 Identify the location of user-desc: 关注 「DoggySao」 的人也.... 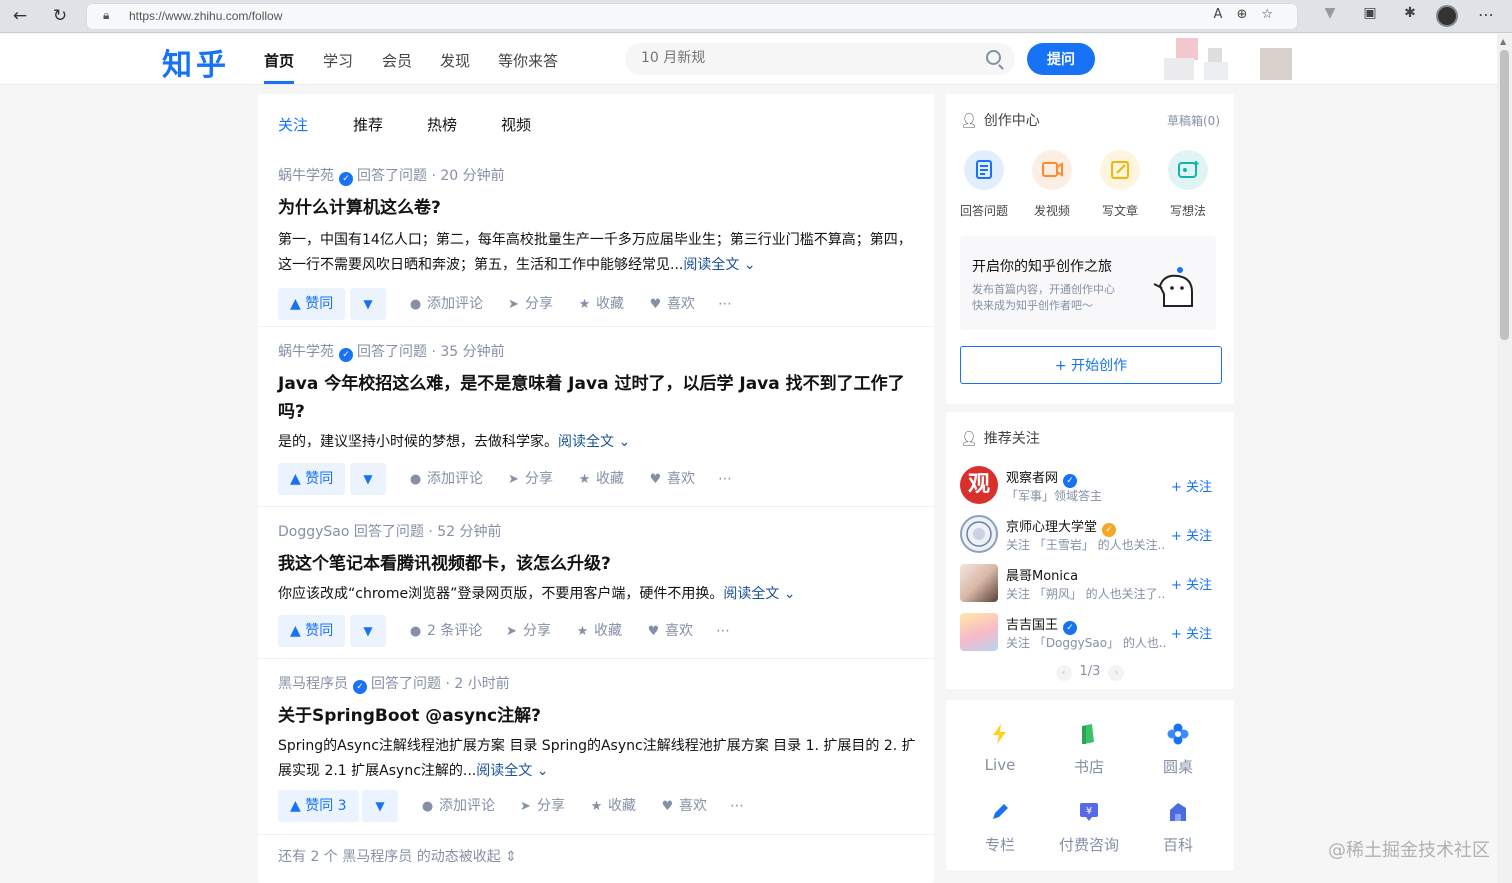
(1086, 643).